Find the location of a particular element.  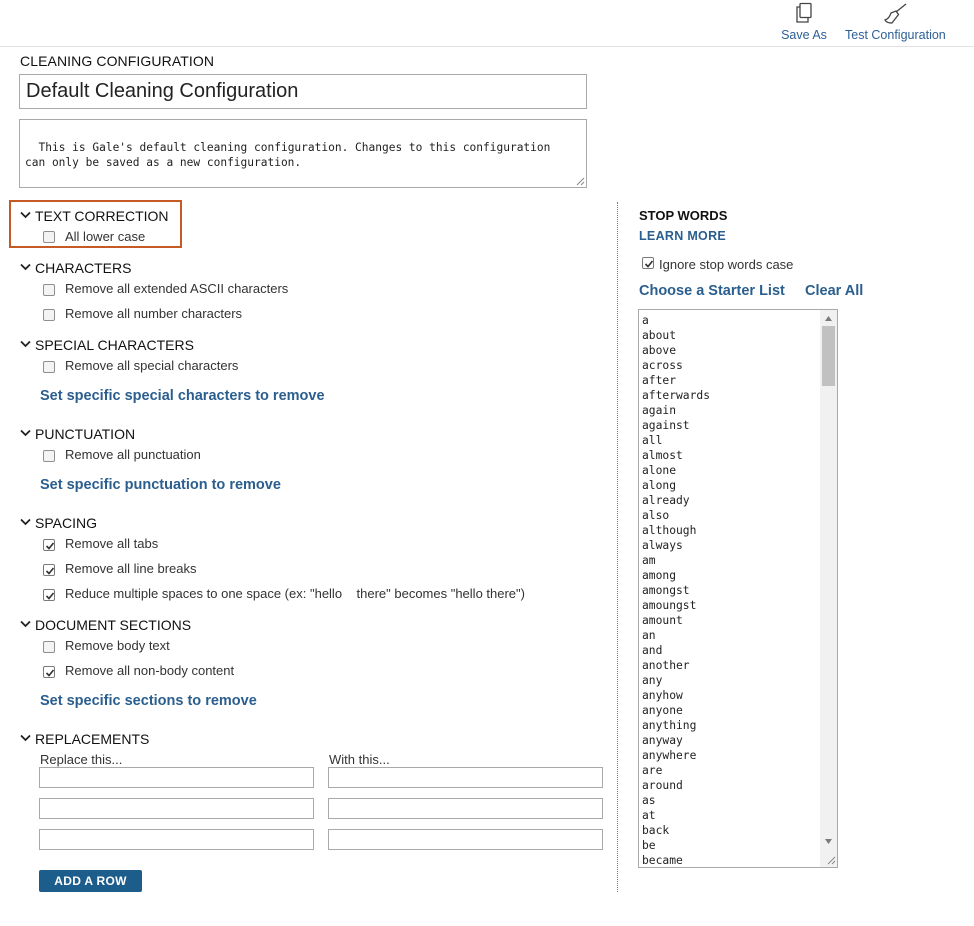

stop-word-item: amongst is located at coordinates (666, 590).